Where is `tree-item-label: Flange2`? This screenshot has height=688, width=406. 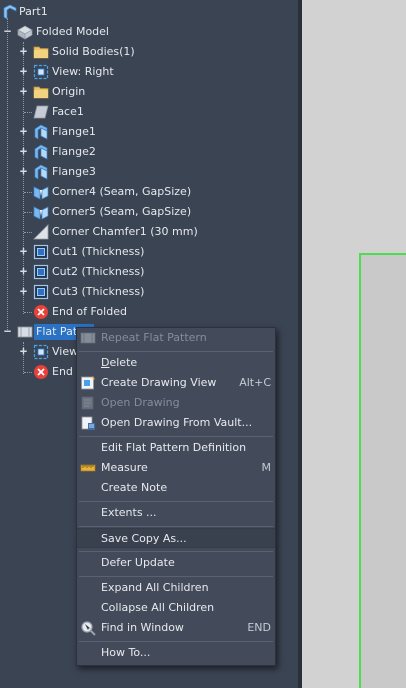 tree-item-label: Flange2 is located at coordinates (74, 151).